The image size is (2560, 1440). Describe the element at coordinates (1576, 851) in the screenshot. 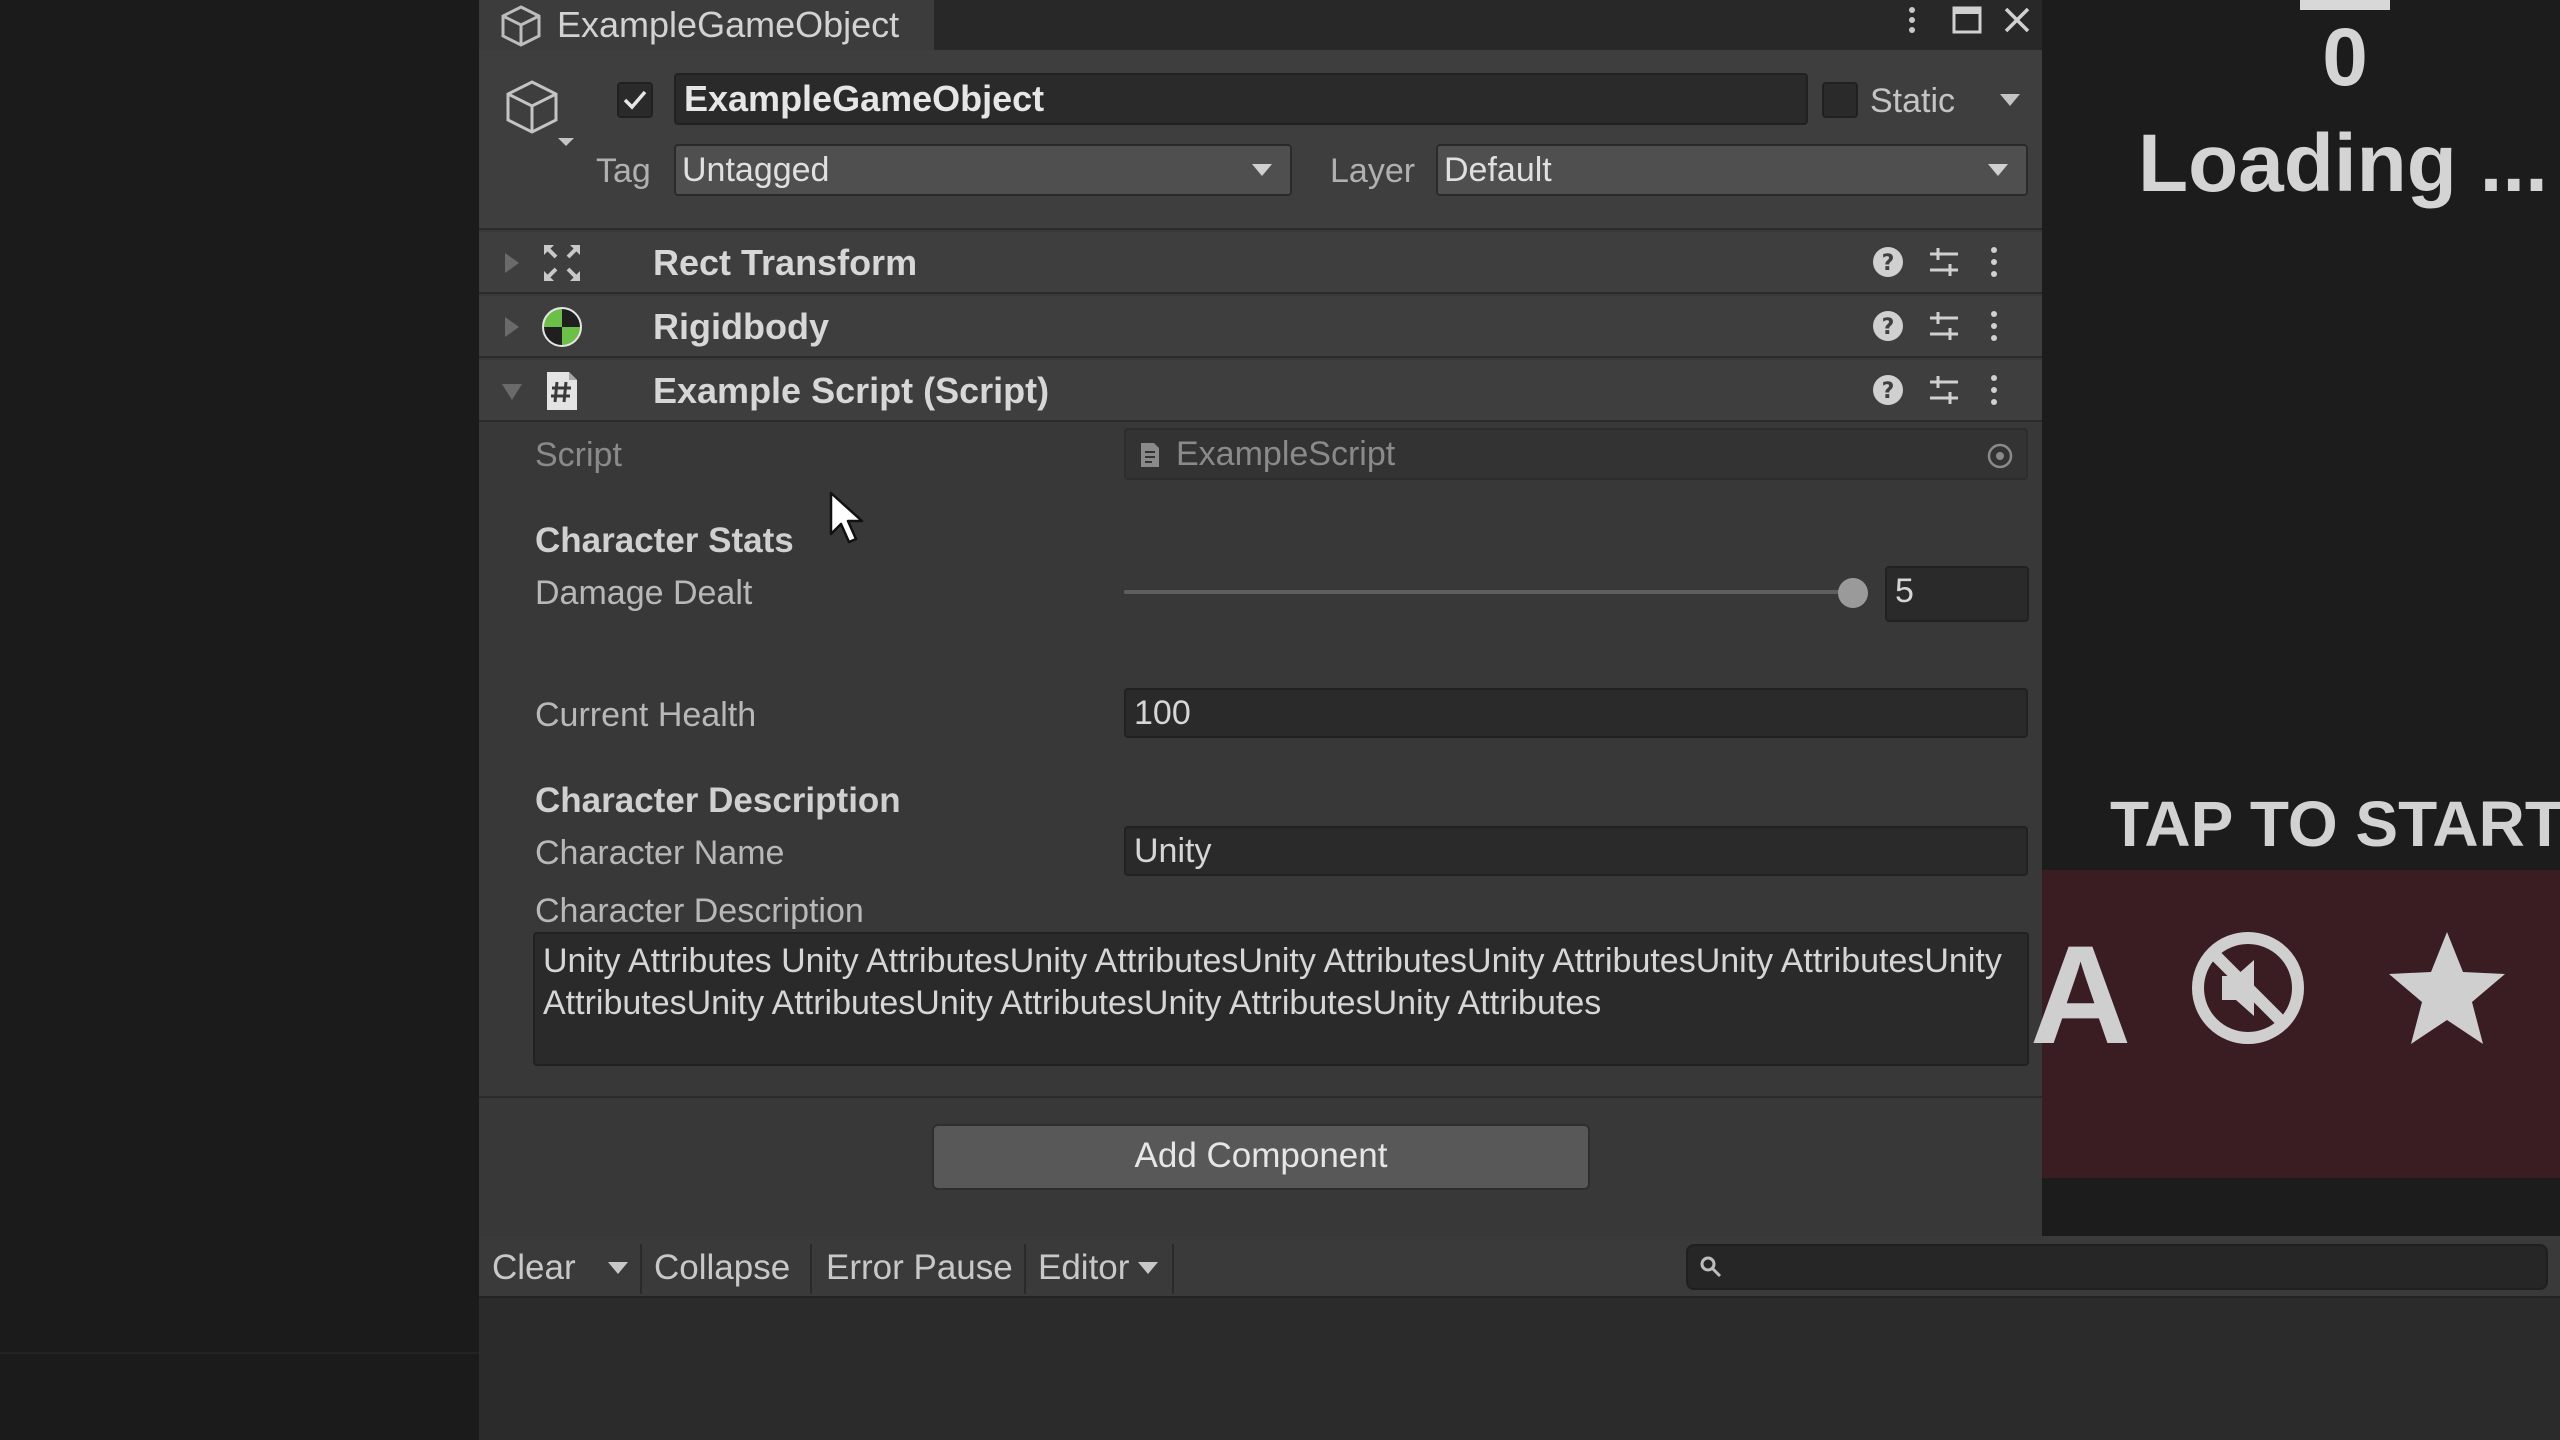

I see `character-name-input: Unity` at that location.